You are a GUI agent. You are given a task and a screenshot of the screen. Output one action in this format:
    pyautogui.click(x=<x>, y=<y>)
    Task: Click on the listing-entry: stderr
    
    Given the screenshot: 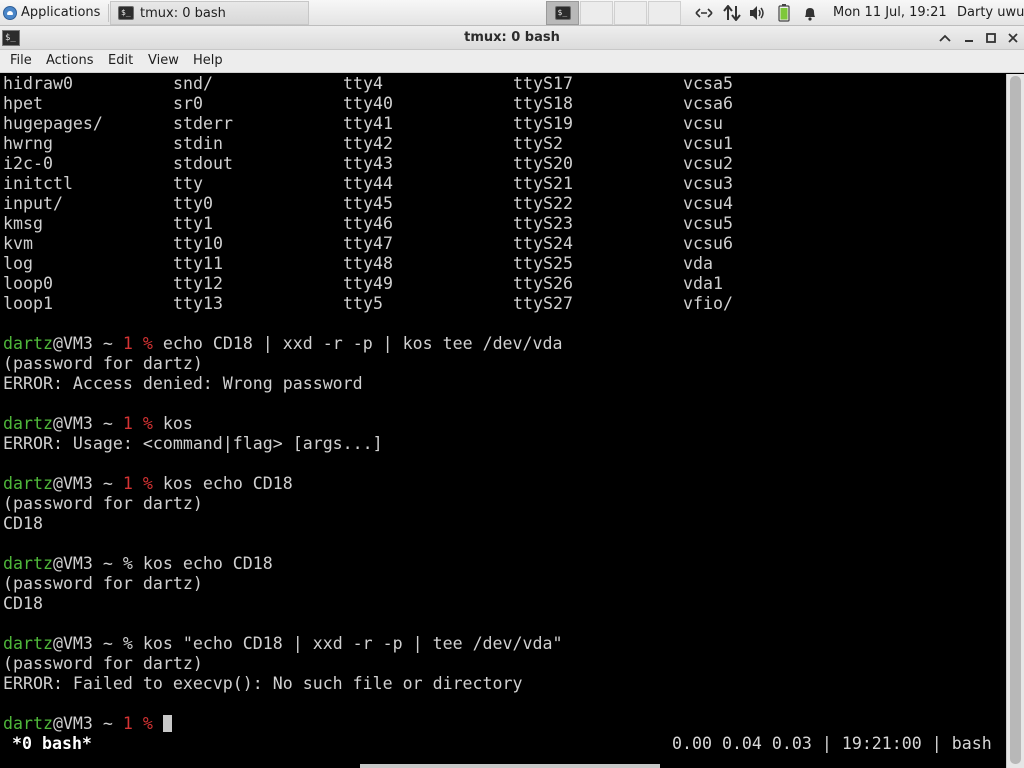 What is the action you would take?
    pyautogui.click(x=203, y=123)
    